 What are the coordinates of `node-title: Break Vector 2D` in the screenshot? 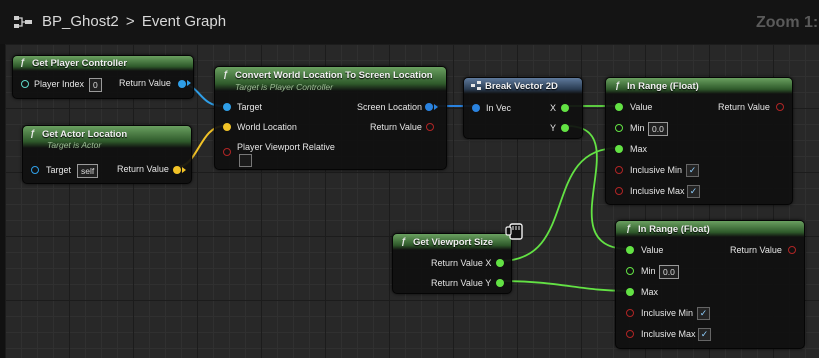 It's located at (521, 86).